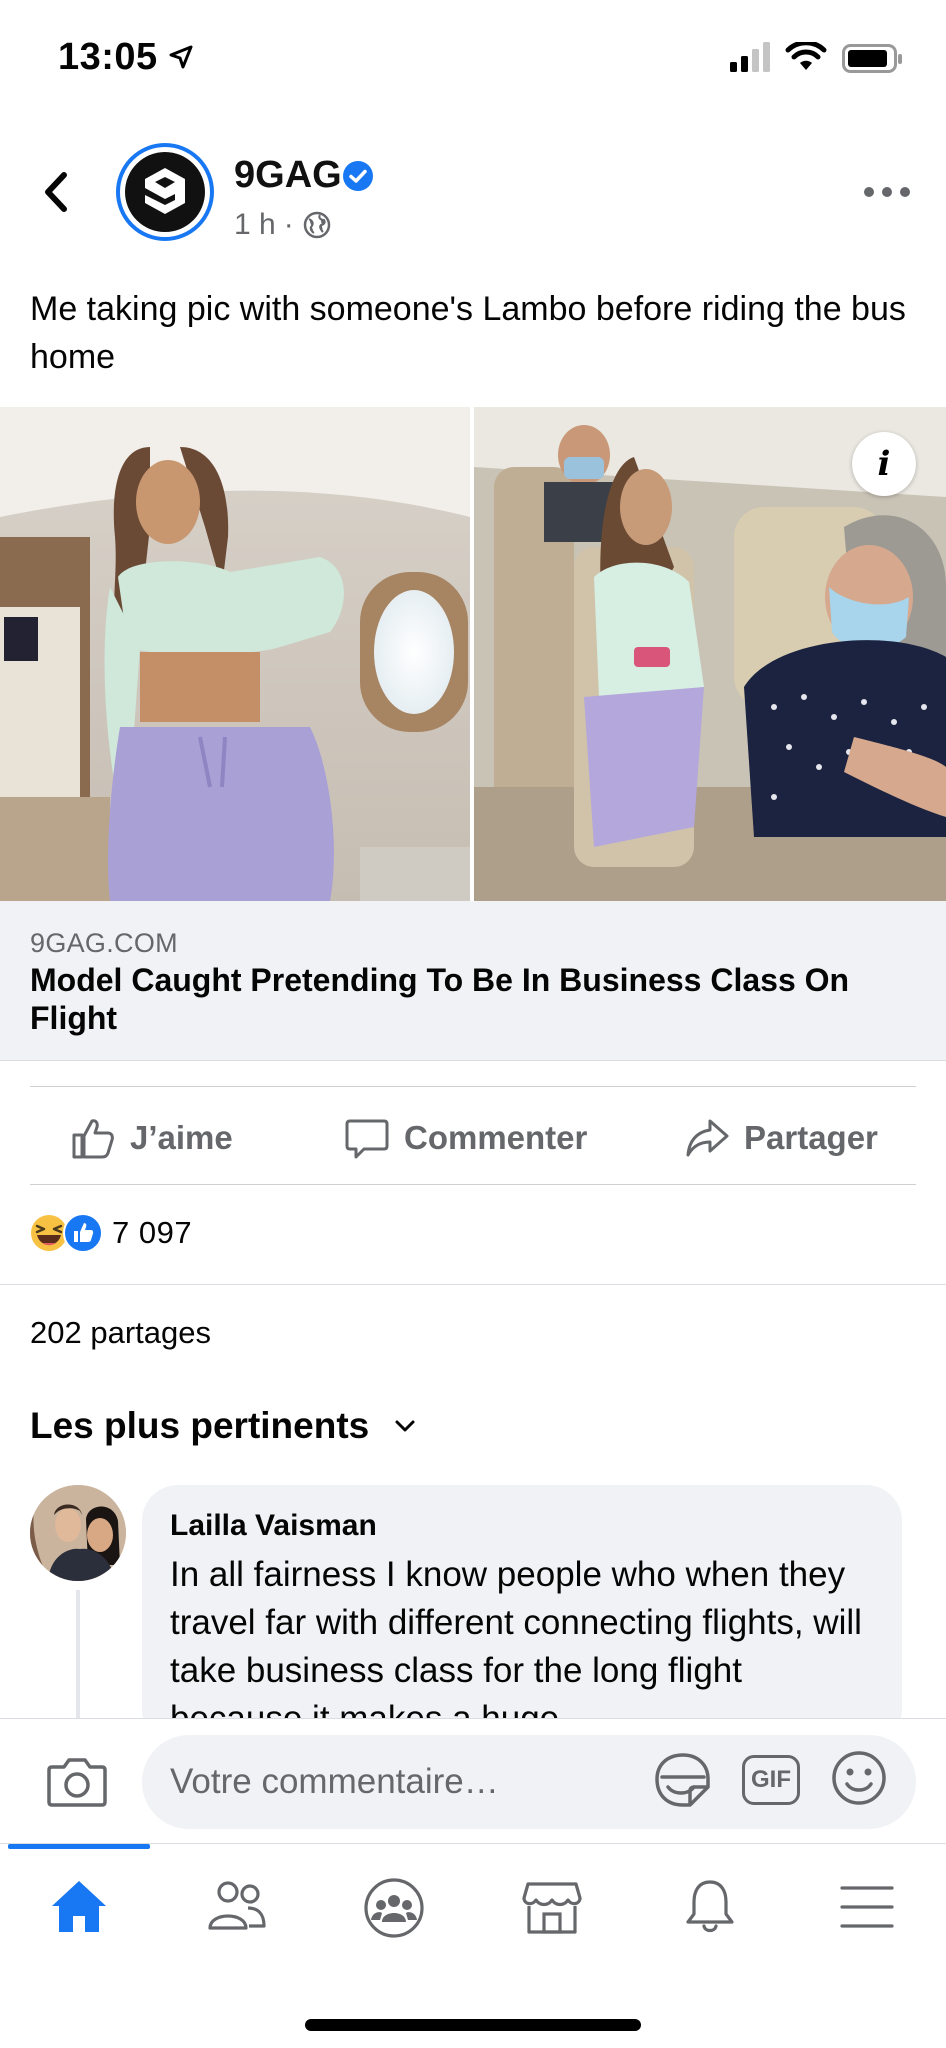 This screenshot has height=2048, width=946. What do you see at coordinates (473, 1945) in the screenshot?
I see `bottom-nav` at bounding box center [473, 1945].